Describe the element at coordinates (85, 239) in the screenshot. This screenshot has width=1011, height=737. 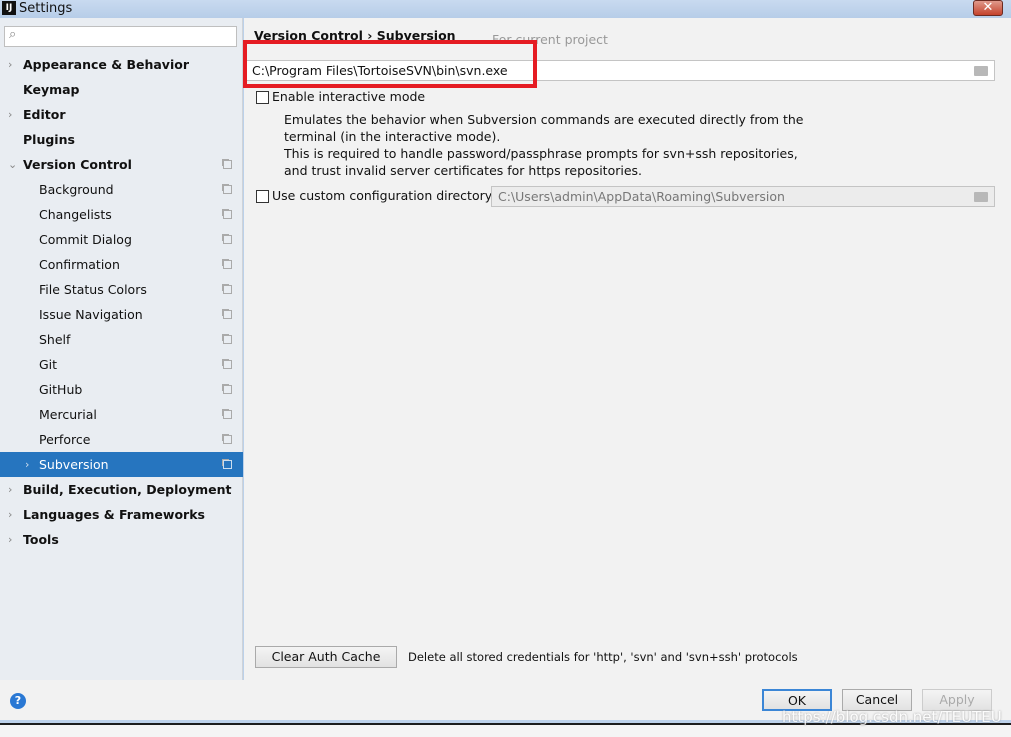
I see `sidebar-item-label: Commit Dialog` at that location.